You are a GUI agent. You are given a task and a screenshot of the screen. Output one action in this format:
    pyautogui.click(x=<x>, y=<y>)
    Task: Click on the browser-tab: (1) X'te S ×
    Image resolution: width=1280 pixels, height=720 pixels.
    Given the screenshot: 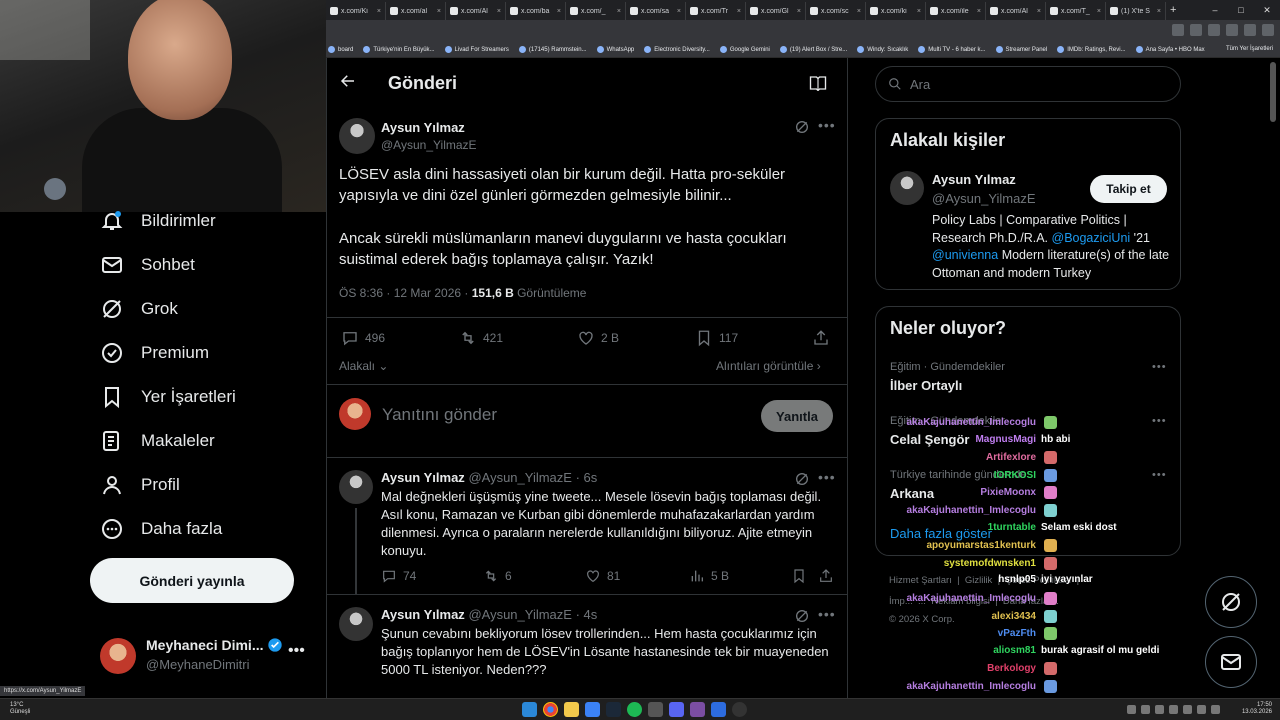 What is the action you would take?
    pyautogui.click(x=1136, y=11)
    